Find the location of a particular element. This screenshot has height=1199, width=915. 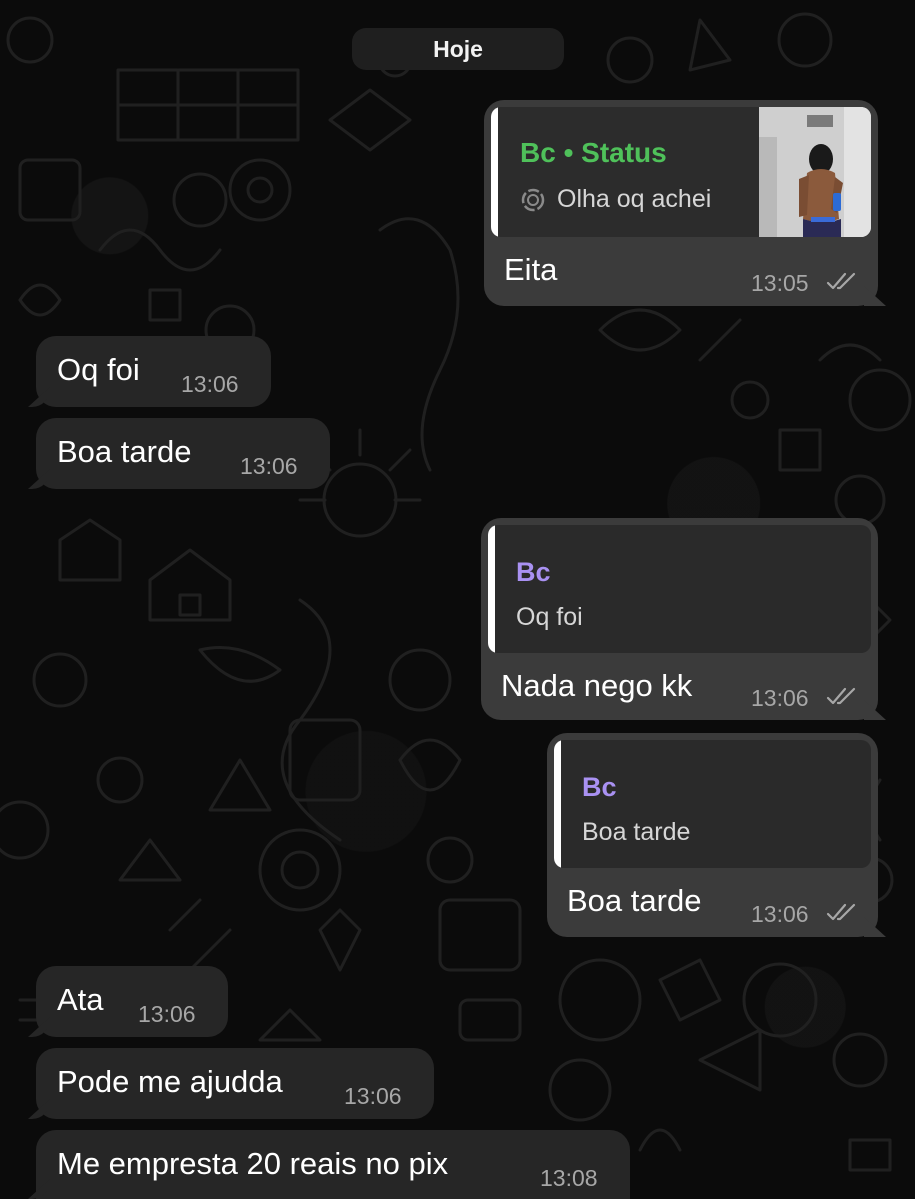

message-text: Me empresta 20 reais no pix is located at coordinates (253, 1163).